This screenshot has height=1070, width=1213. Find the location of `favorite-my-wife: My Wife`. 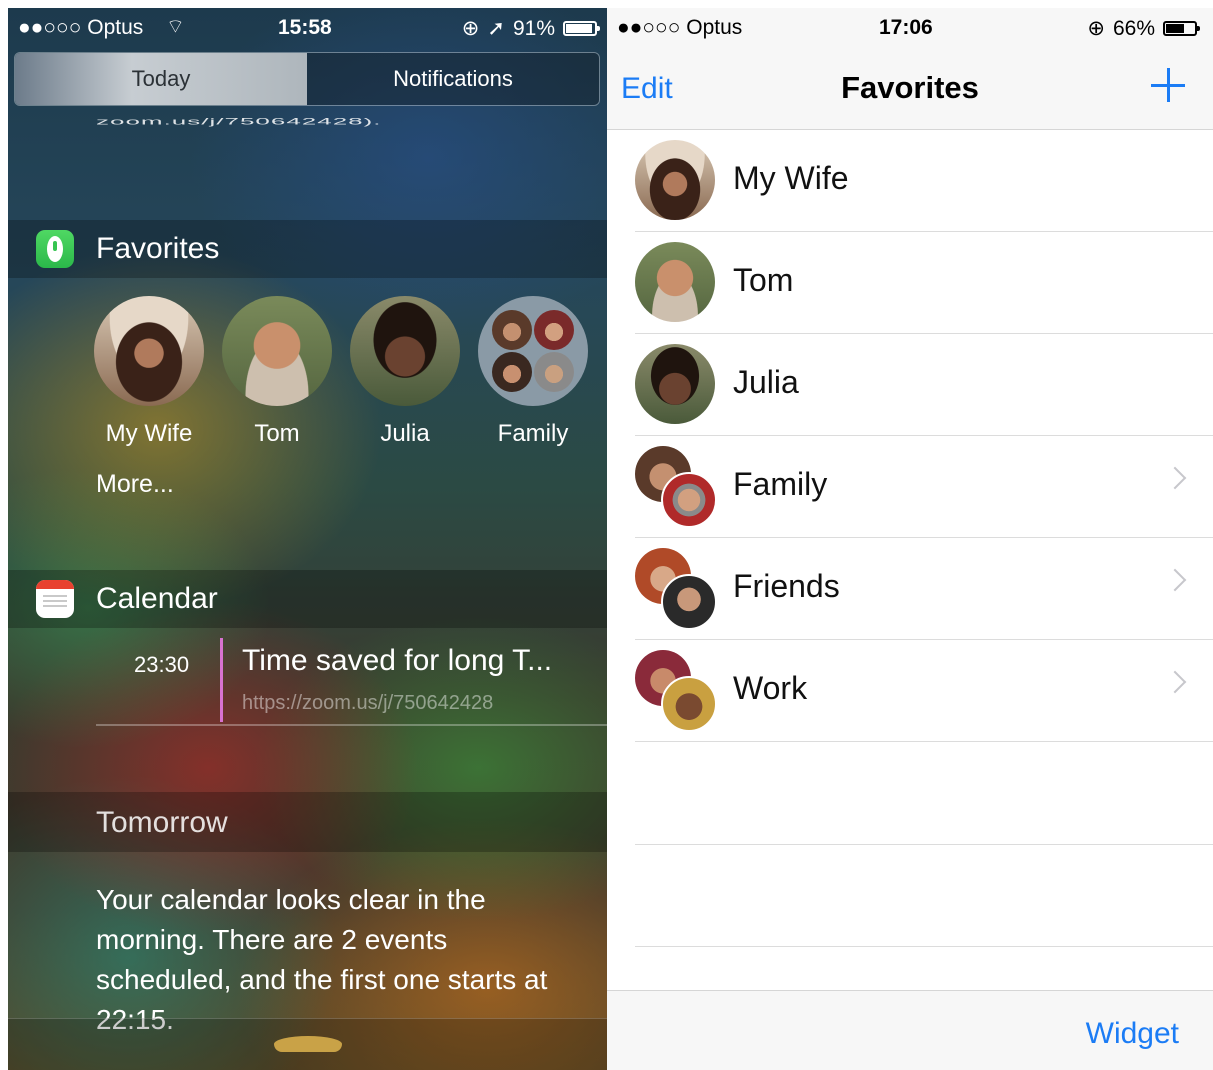

favorite-my-wife: My Wife is located at coordinates (149, 372).